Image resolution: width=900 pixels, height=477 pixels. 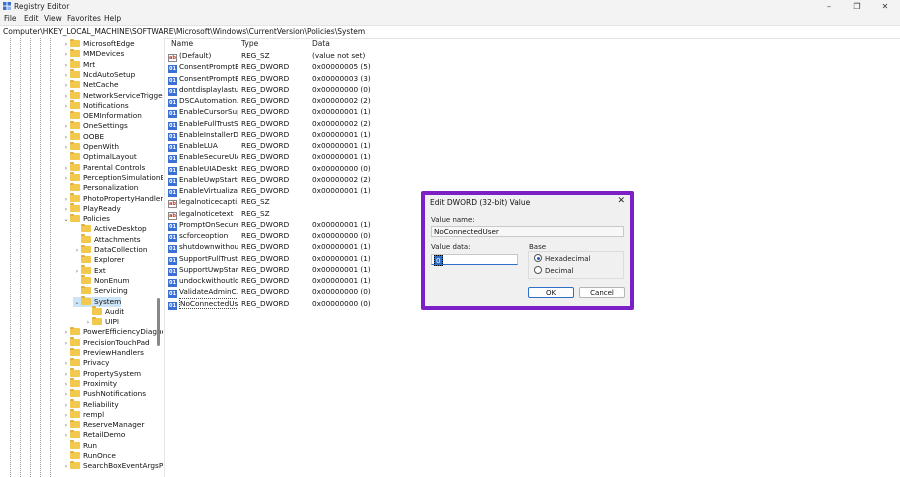 What do you see at coordinates (249, 43) in the screenshot?
I see `column-header-type: Type` at bounding box center [249, 43].